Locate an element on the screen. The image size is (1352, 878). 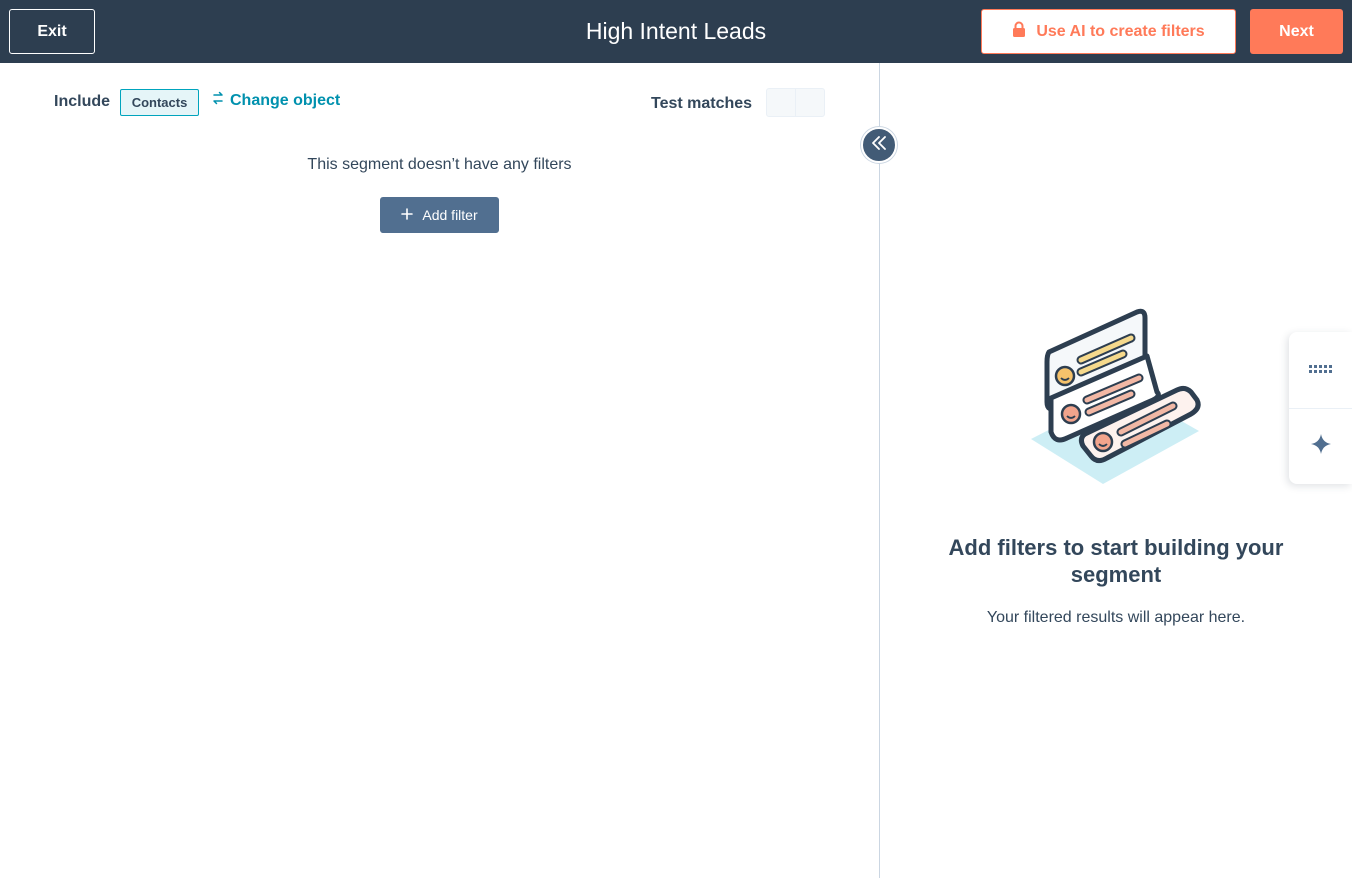
keyboard-icon is located at coordinates (1321, 370).